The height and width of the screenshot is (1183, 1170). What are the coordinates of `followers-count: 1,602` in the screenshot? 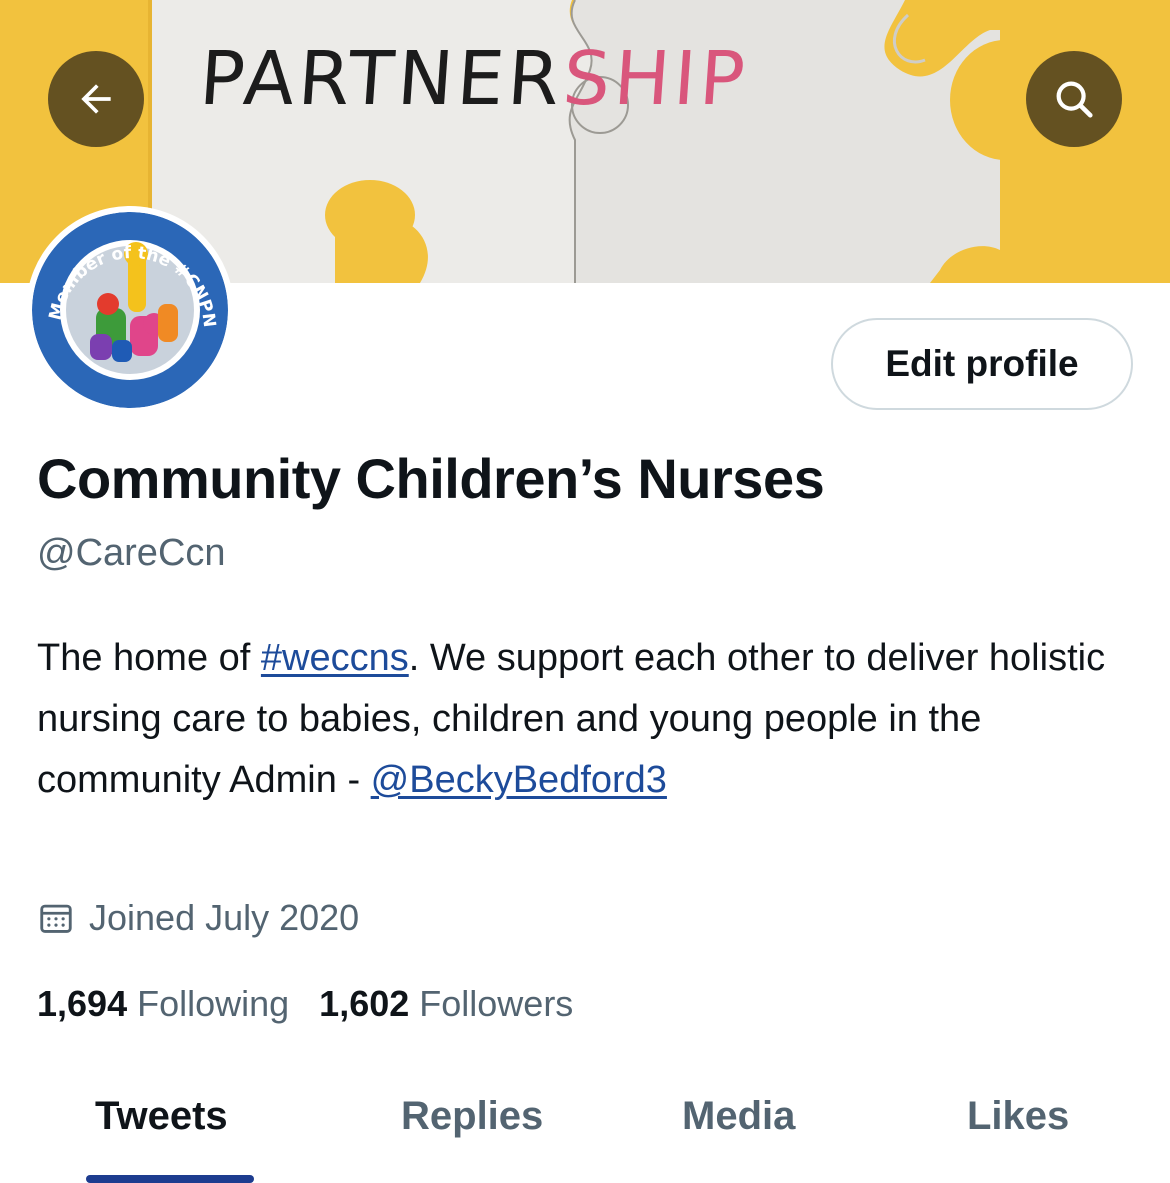 It's located at (364, 1003).